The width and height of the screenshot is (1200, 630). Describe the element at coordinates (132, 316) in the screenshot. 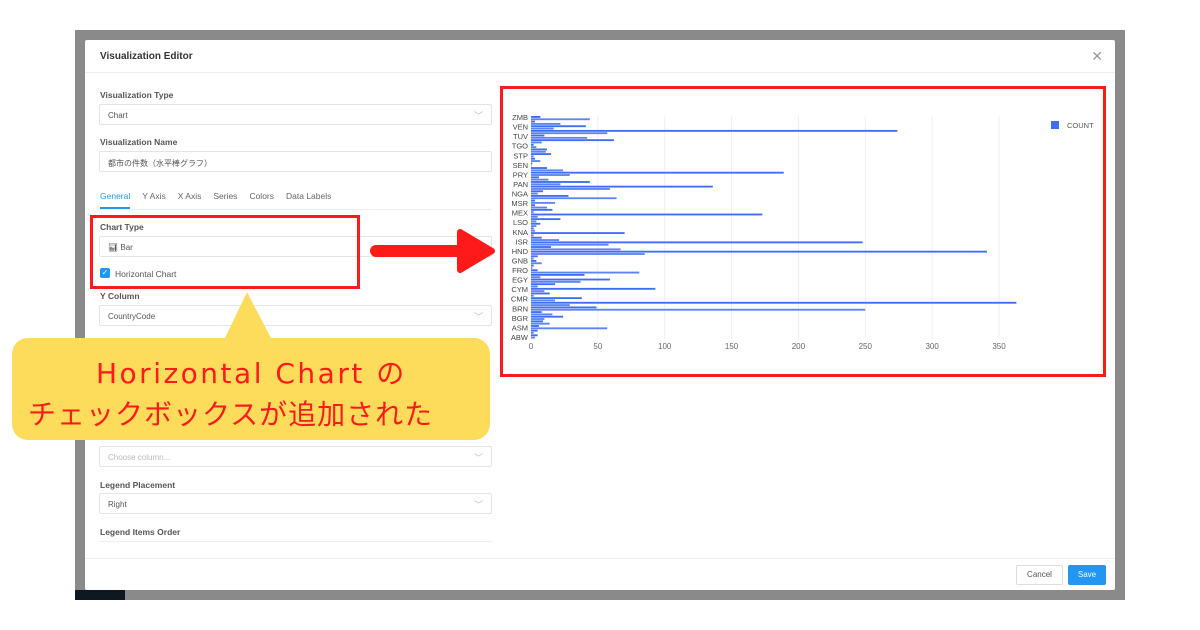

I see `y-column-value: CountryCode` at that location.